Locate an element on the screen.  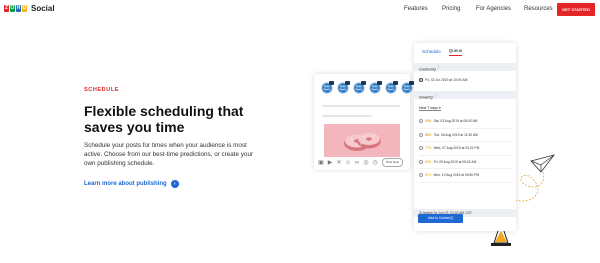
slot-score: 85% is located at coordinates (428, 134).